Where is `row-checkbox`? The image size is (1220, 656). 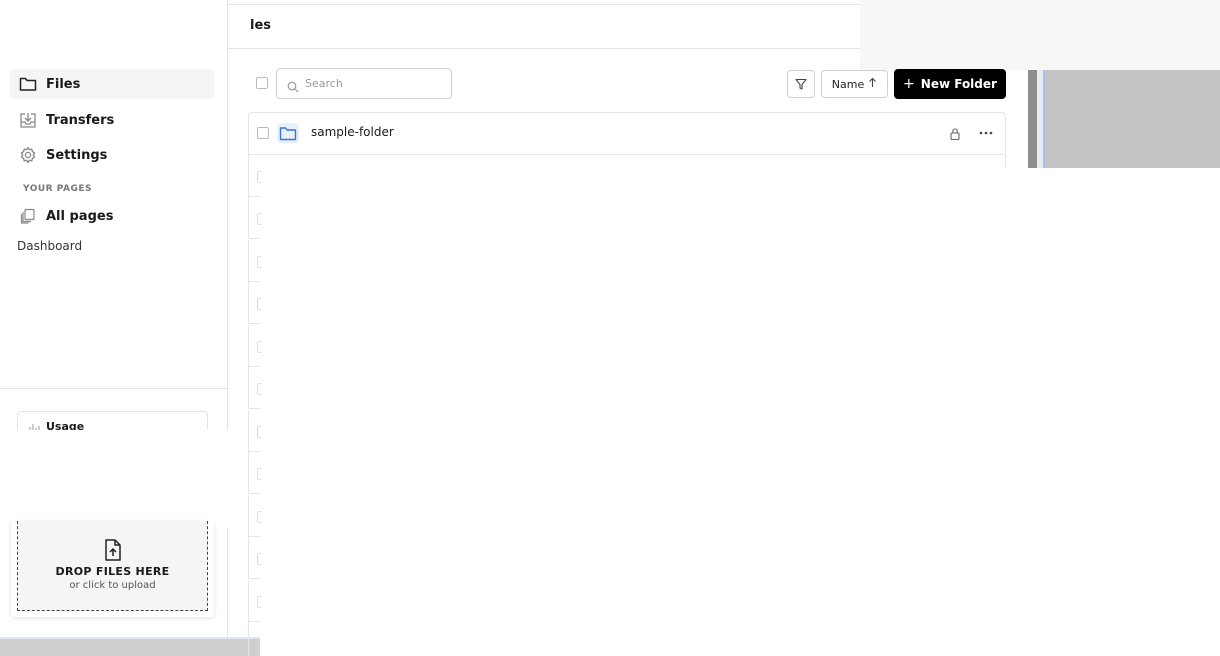 row-checkbox is located at coordinates (263, 133).